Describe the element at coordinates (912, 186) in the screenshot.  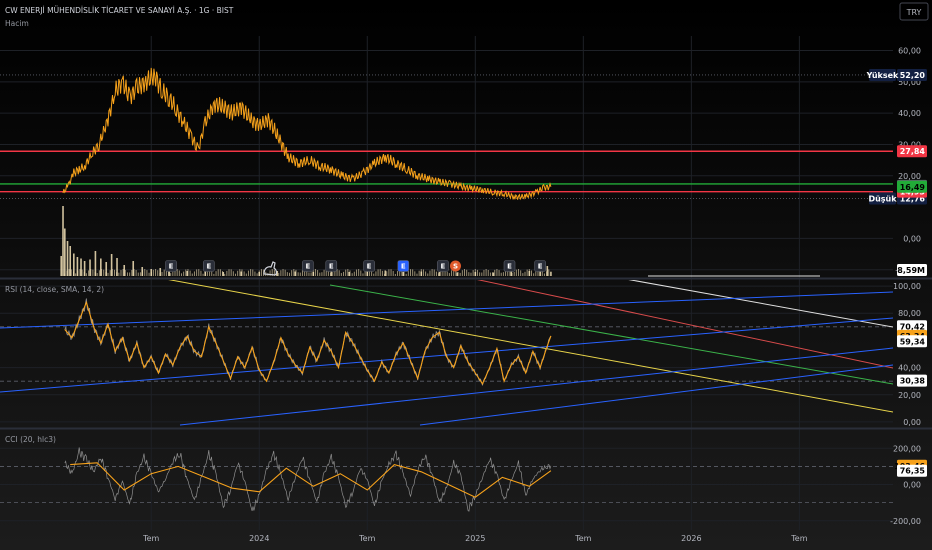
I see `last-price-badge: 16,49` at that location.